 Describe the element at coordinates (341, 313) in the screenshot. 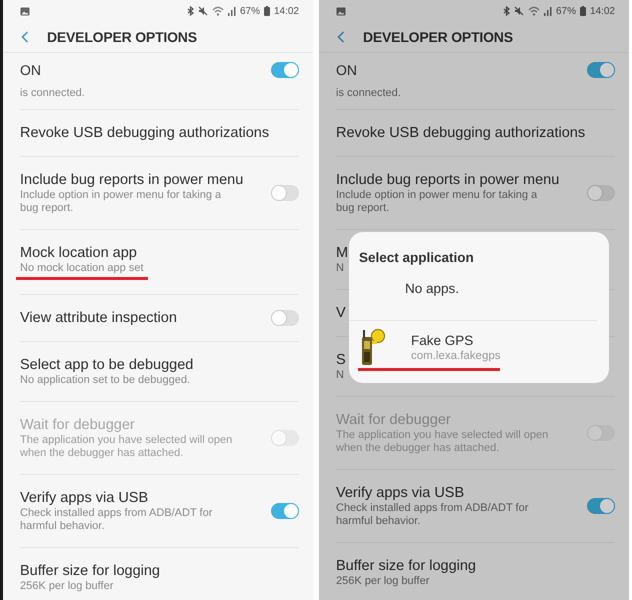

I see `setting-title: V` at that location.